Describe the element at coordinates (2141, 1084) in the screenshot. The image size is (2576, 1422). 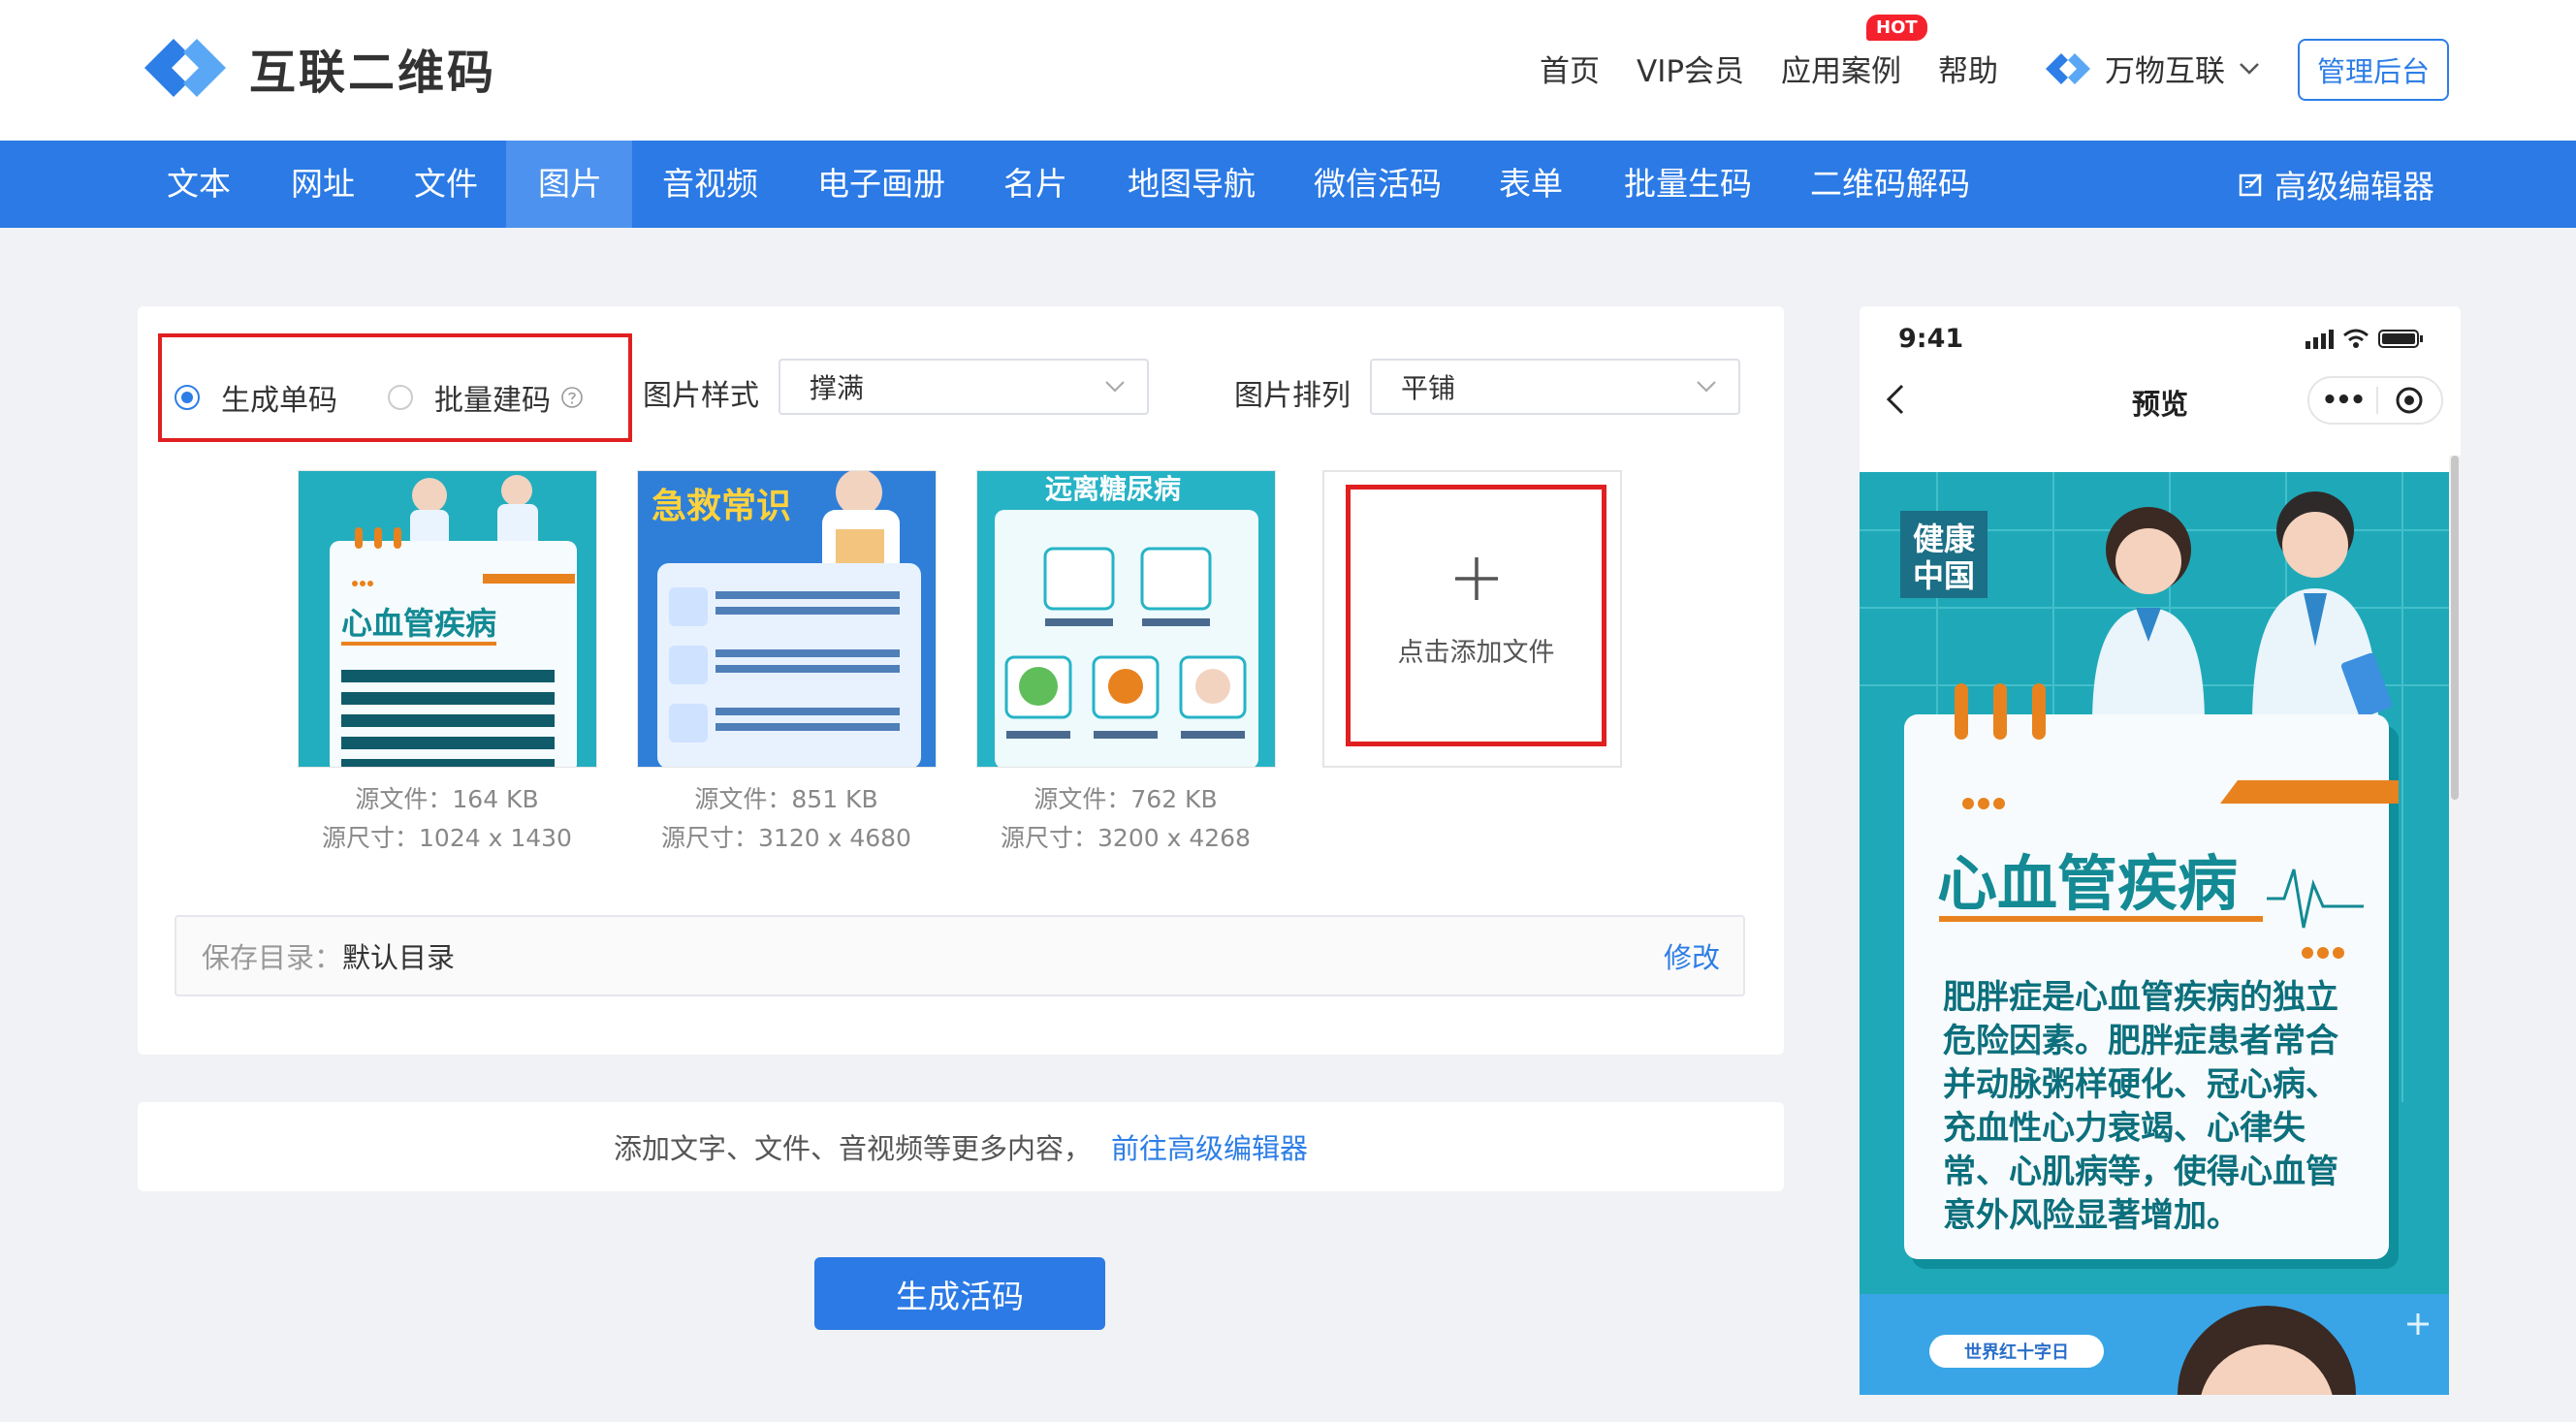
I see `poster-body-line3: 并动脉粥样硬化、冠心病、` at that location.